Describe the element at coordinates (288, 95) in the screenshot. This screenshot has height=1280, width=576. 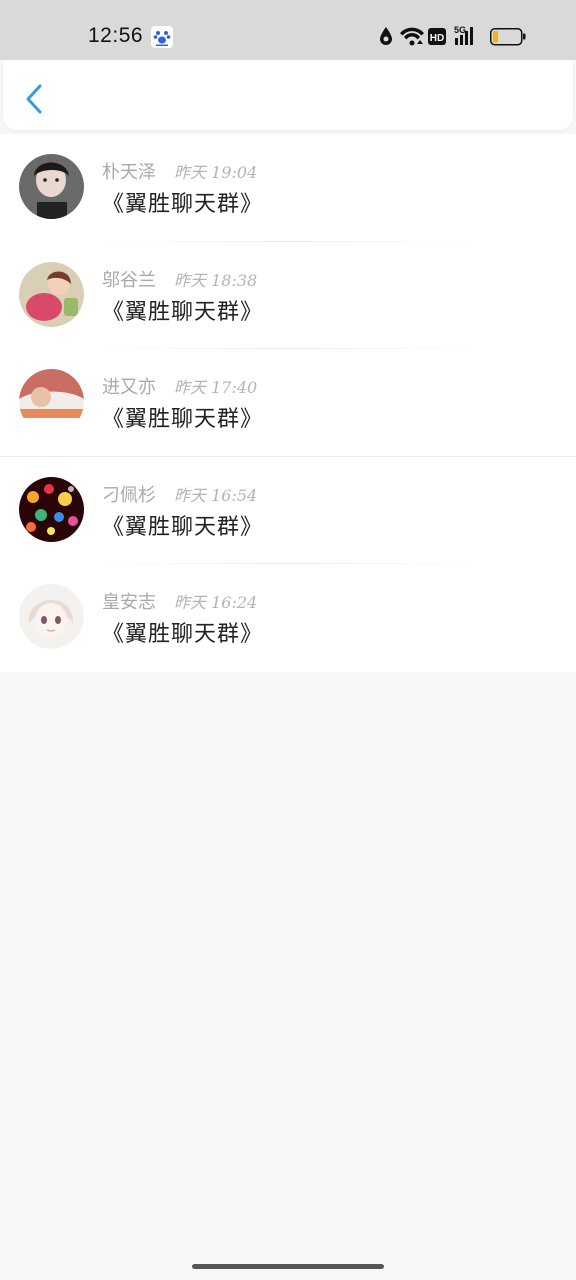
I see `app-header` at that location.